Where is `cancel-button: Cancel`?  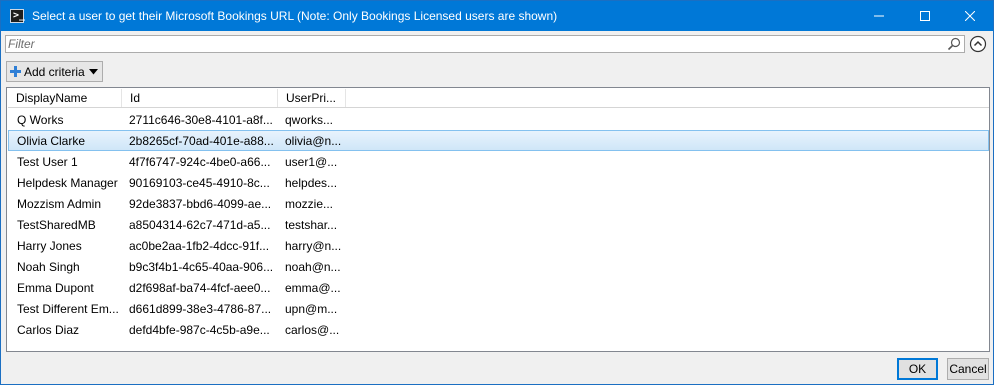
cancel-button: Cancel is located at coordinates (968, 369).